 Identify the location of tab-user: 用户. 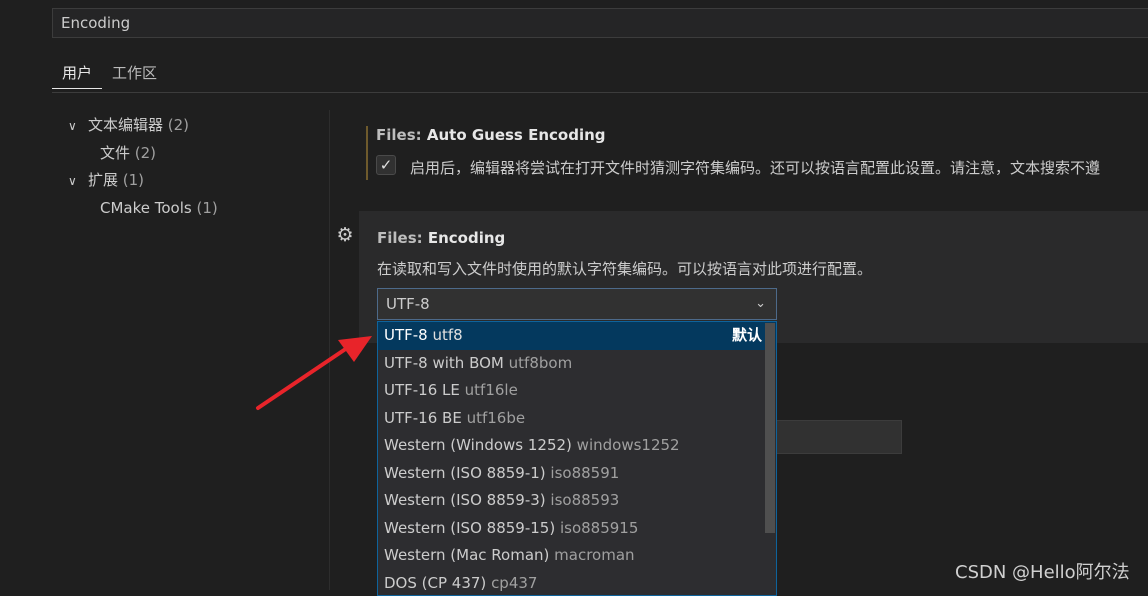
(77, 73).